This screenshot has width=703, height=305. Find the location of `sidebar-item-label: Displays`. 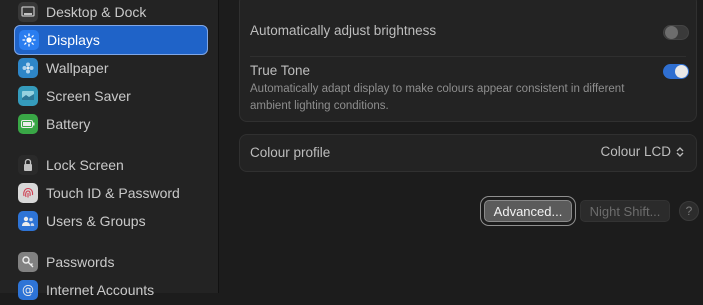

sidebar-item-label: Displays is located at coordinates (73, 40).